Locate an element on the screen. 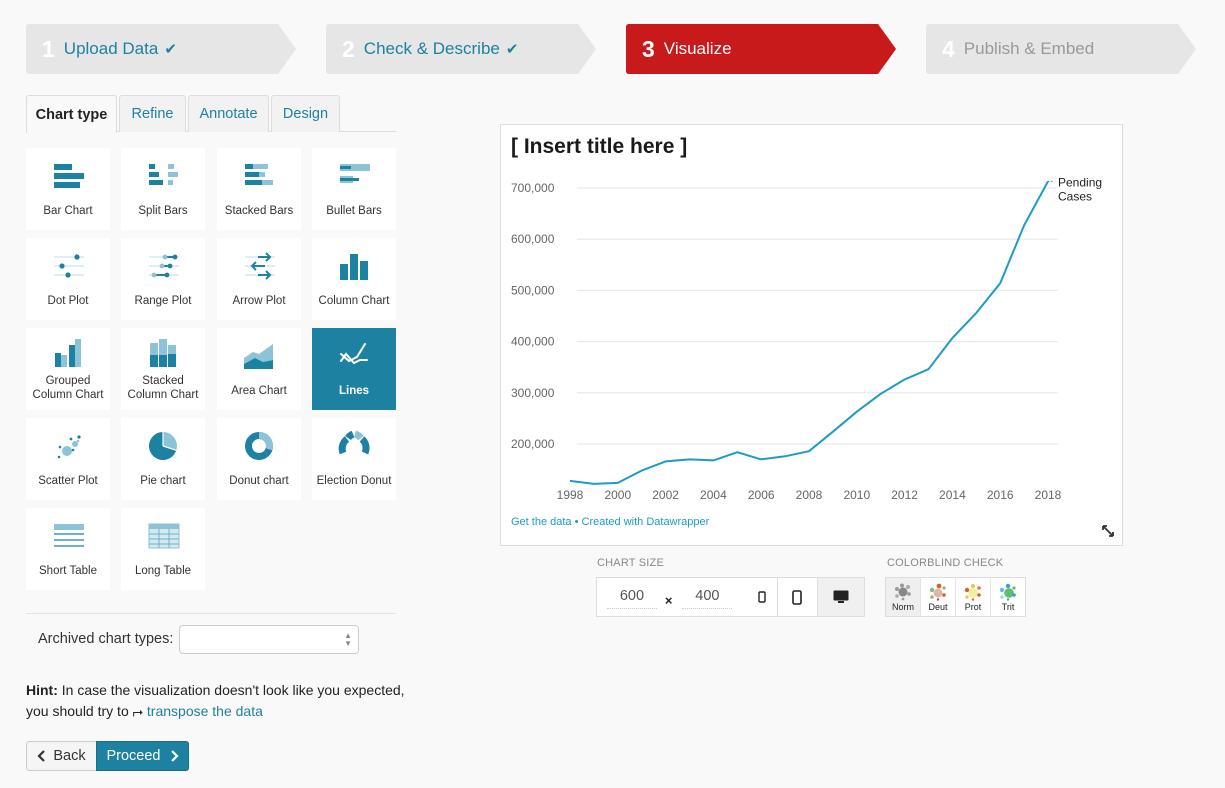 This screenshot has height=788, width=1225. step-number: 1 is located at coordinates (48, 48).